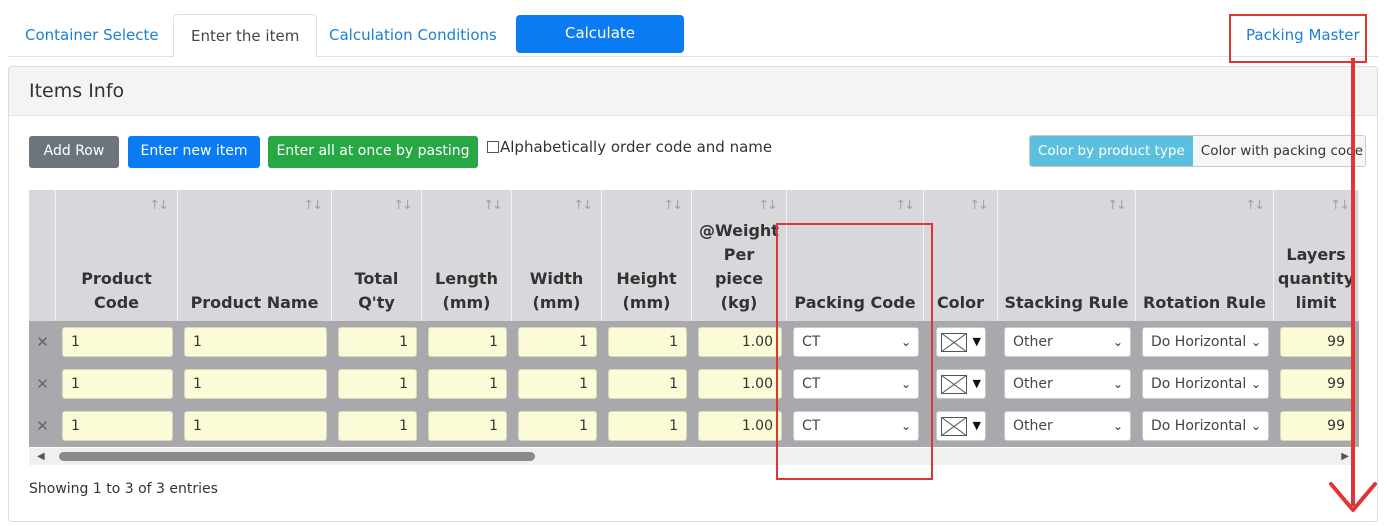  What do you see at coordinates (493, 147) in the screenshot?
I see `alphabetical-order-checkbox` at bounding box center [493, 147].